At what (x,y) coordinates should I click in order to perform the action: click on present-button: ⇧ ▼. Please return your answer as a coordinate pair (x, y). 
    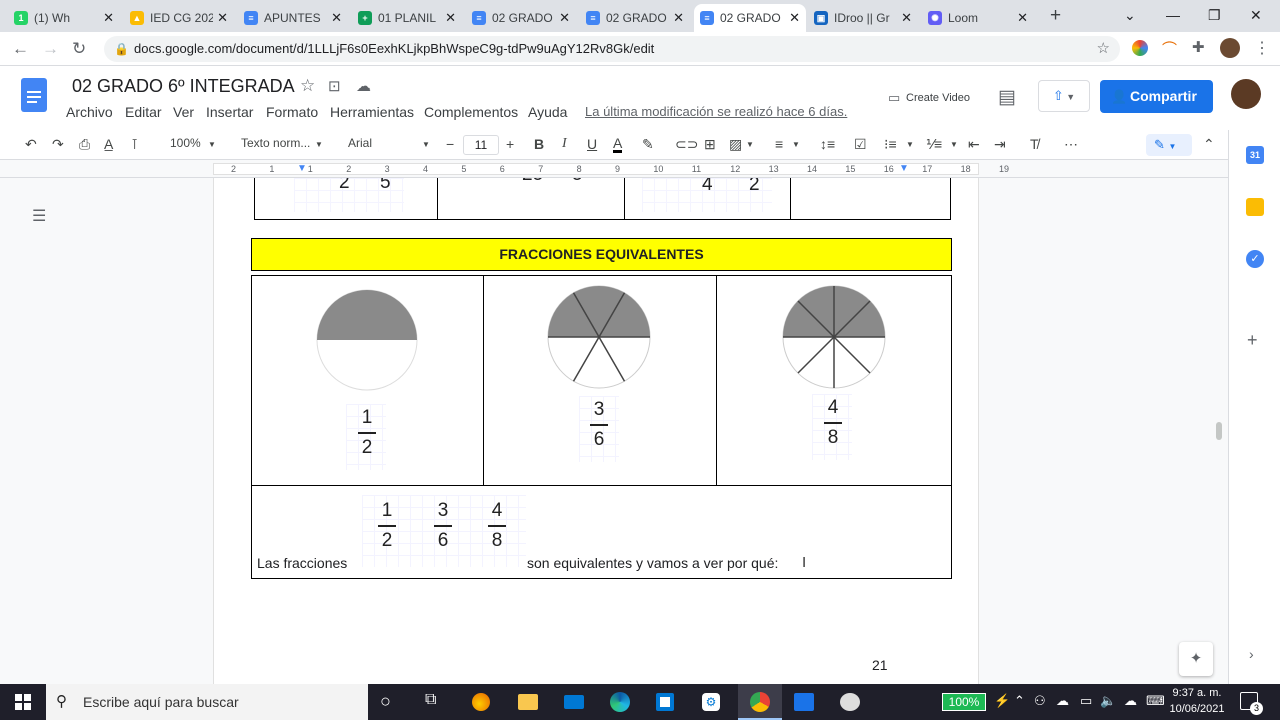
    Looking at the image, I should click on (1064, 96).